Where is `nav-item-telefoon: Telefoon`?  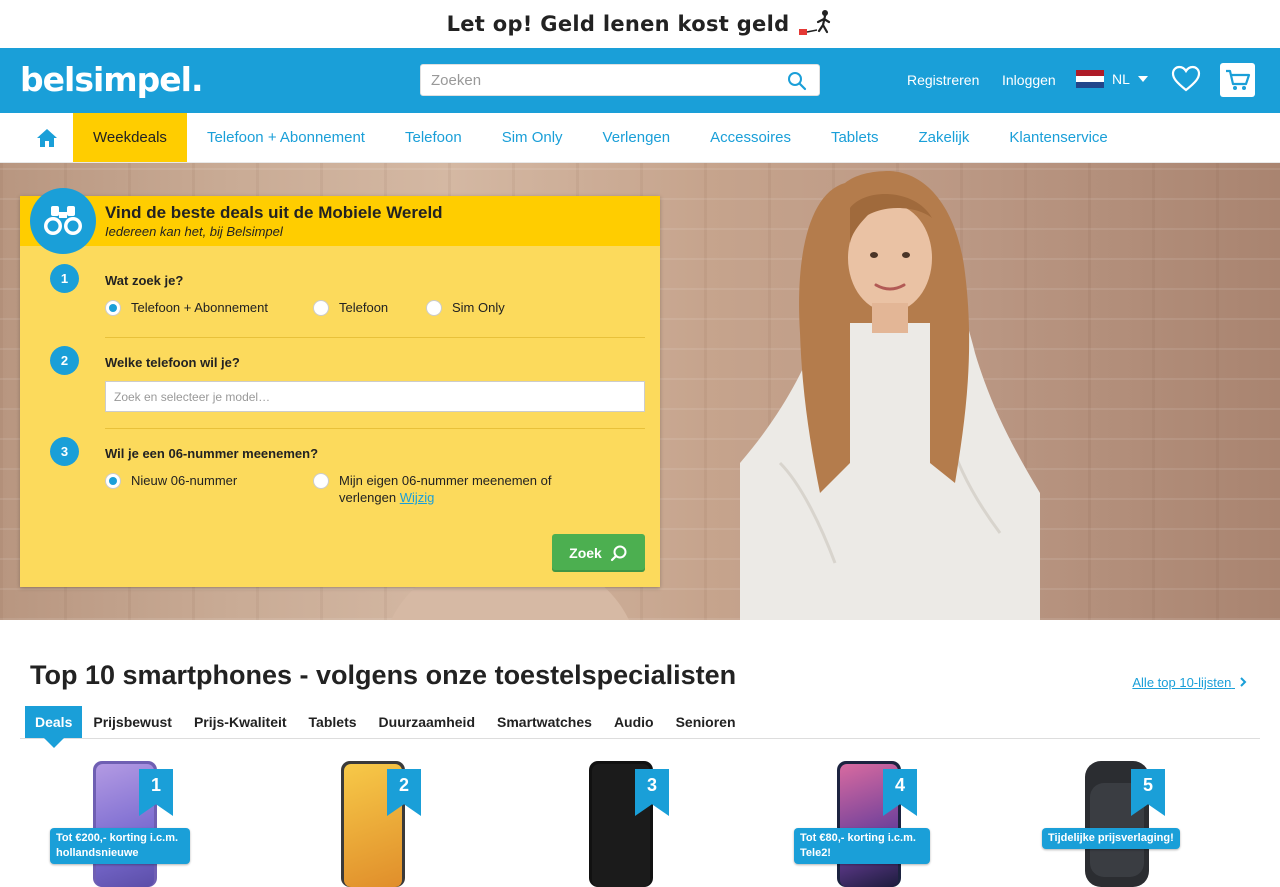
nav-item-telefoon: Telefoon is located at coordinates (433, 137).